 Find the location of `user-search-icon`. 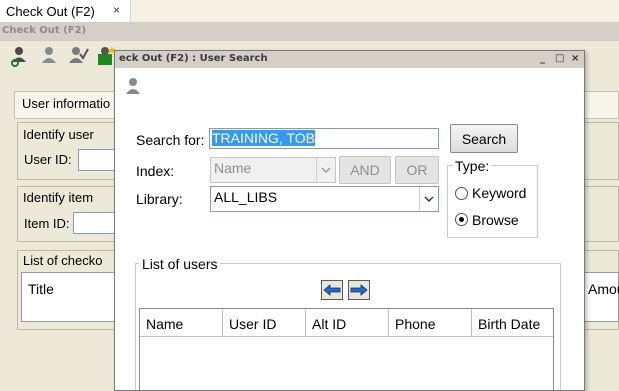

user-search-icon is located at coordinates (133, 86).